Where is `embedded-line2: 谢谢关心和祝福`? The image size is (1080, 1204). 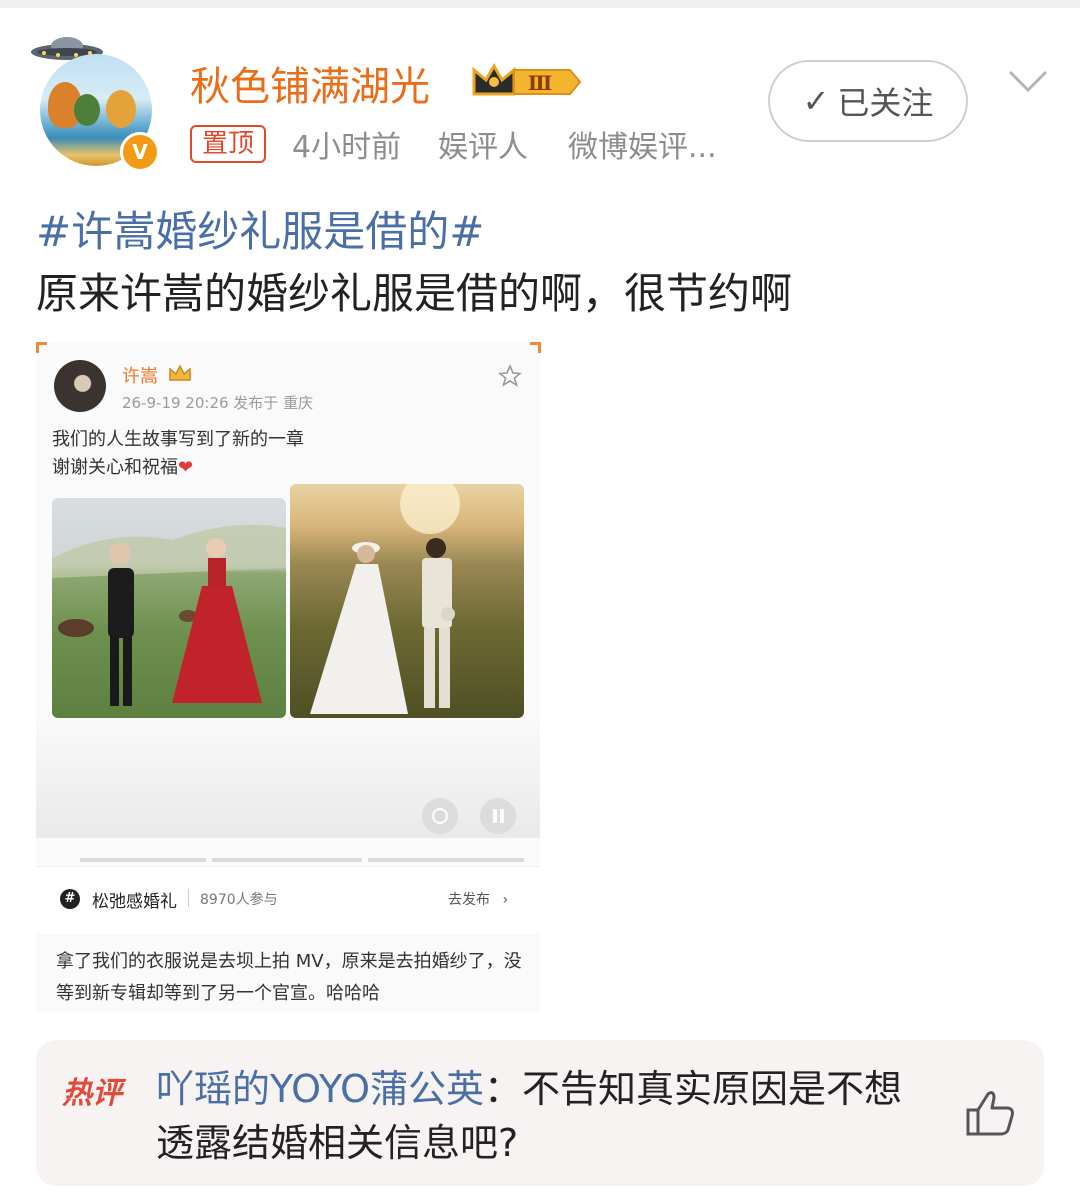
embedded-line2: 谢谢关心和祝福 is located at coordinates (115, 467).